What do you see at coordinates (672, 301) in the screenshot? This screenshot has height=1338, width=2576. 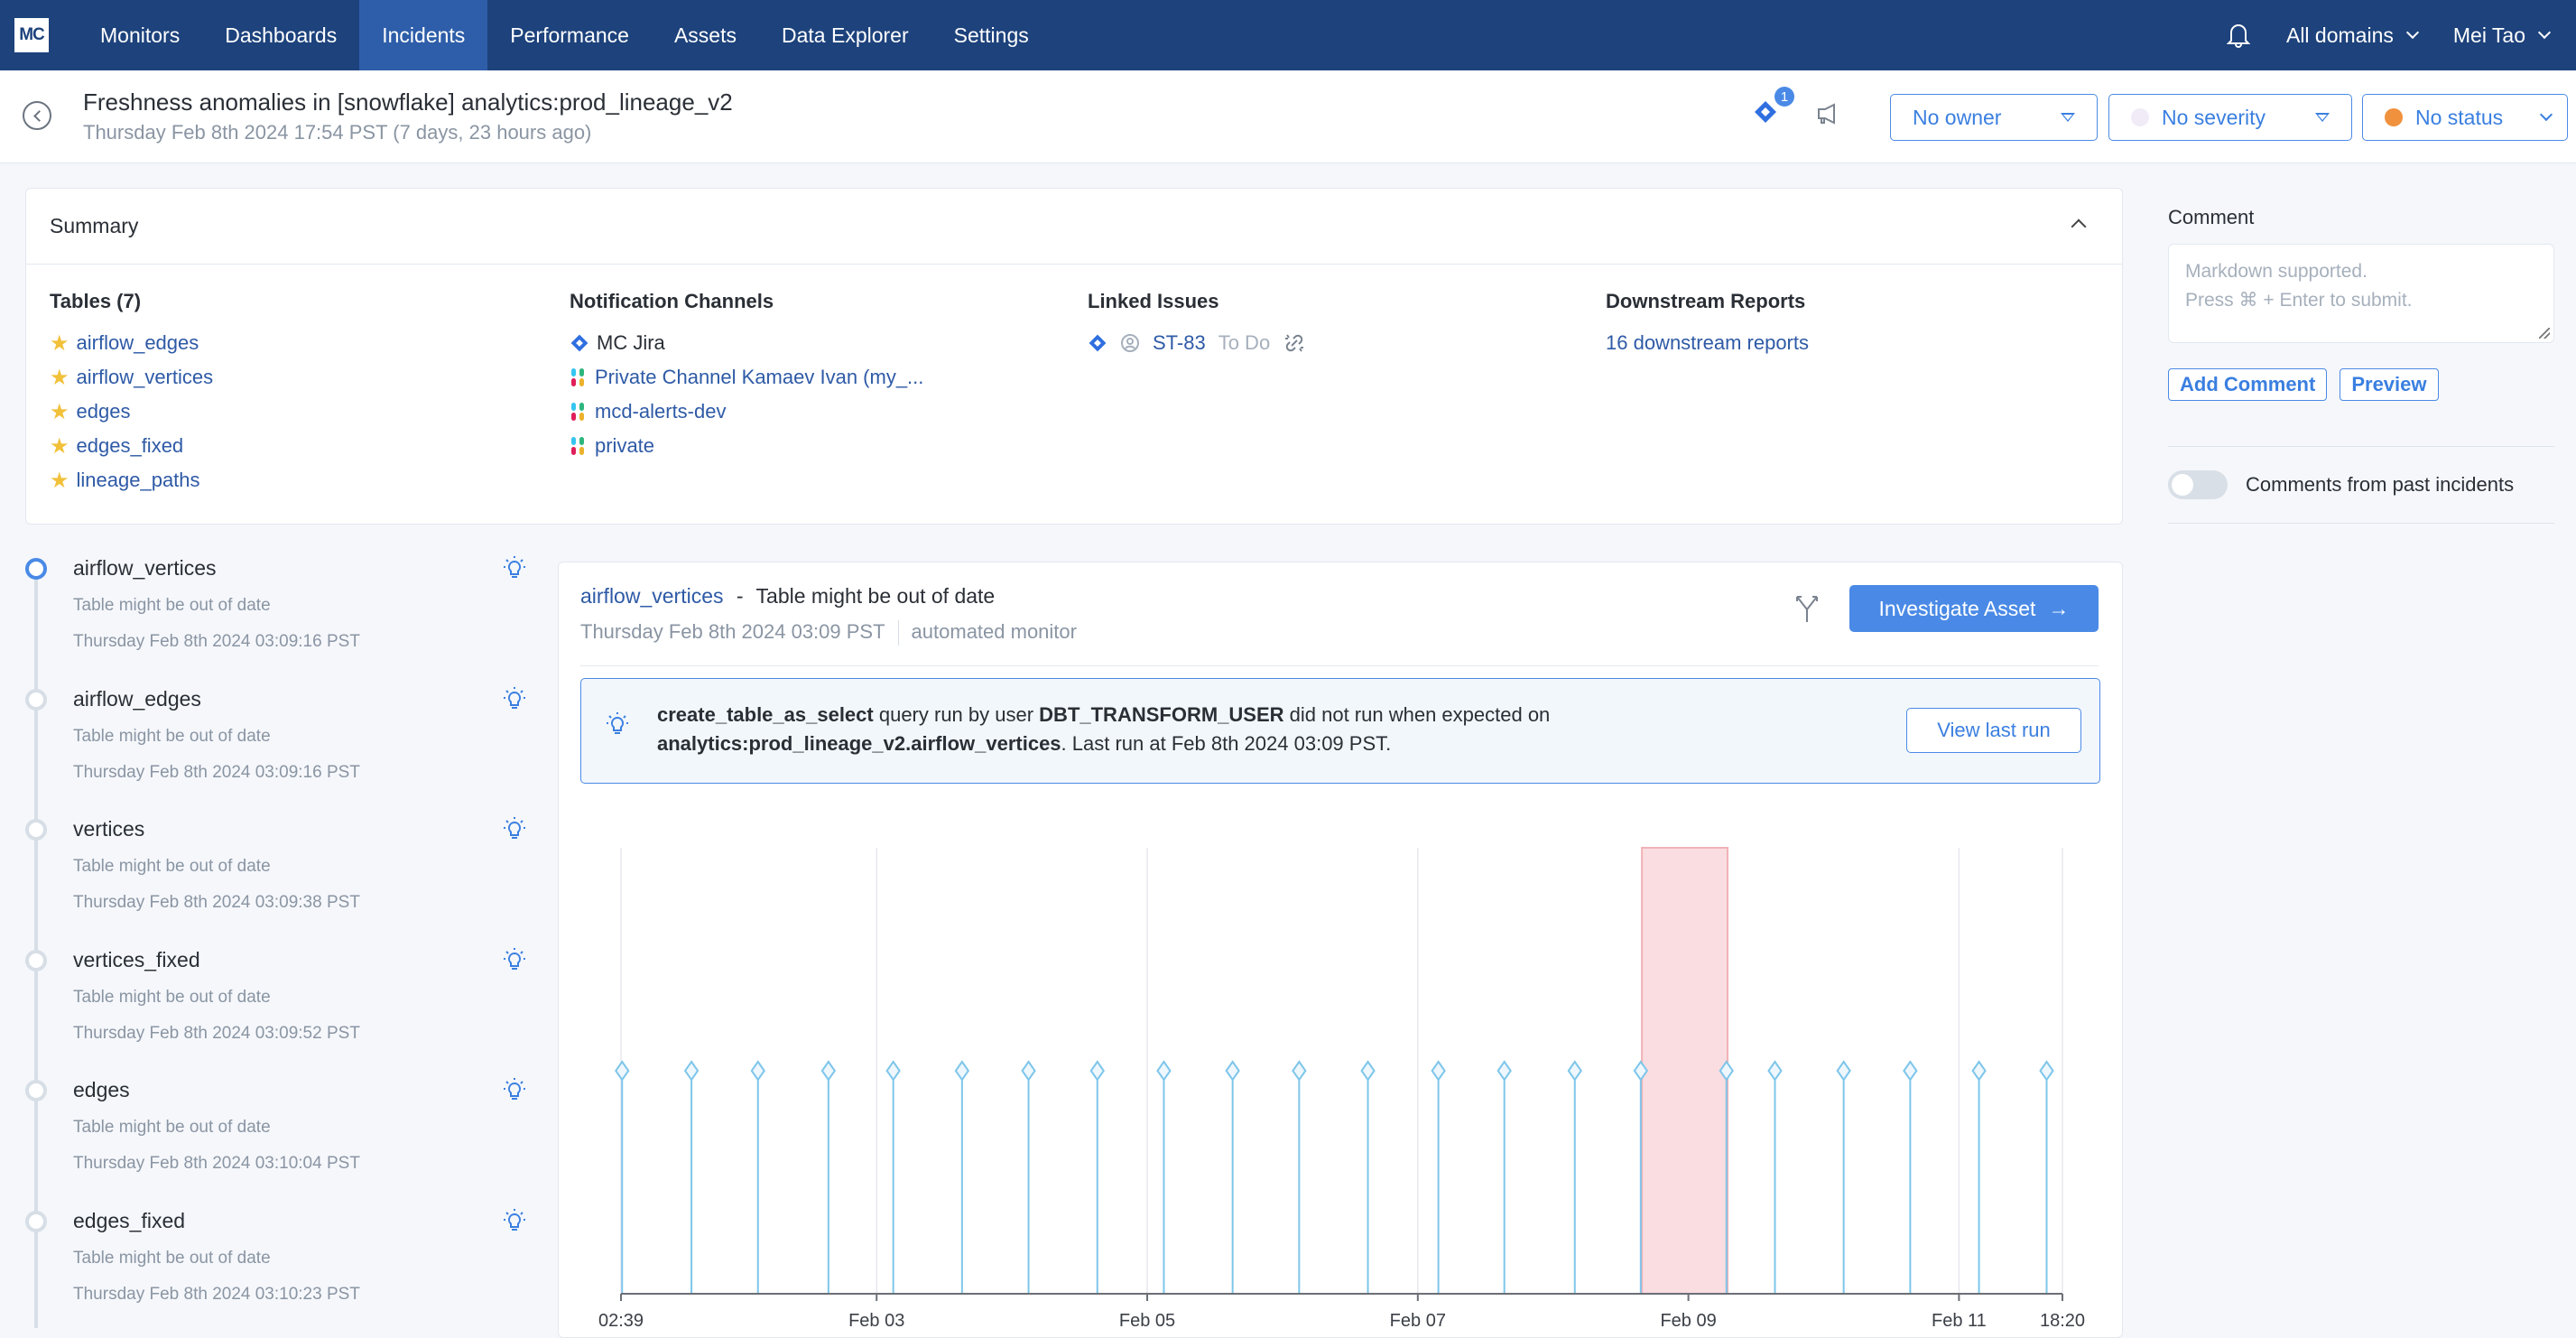 I see `channels-heading: Notification Channels` at bounding box center [672, 301].